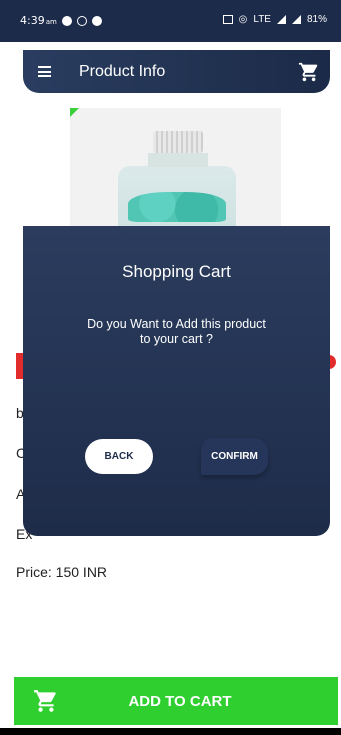  Describe the element at coordinates (274, 19) in the screenshot. I see `status-right: ◎ LTE 81%` at that location.